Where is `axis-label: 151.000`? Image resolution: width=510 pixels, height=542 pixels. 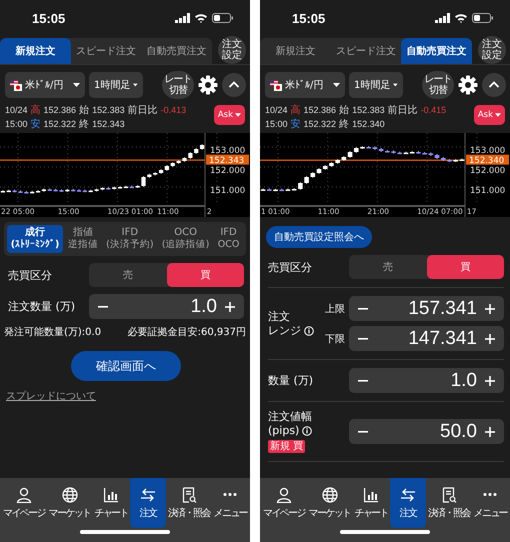
axis-label: 151.000 is located at coordinates (228, 191).